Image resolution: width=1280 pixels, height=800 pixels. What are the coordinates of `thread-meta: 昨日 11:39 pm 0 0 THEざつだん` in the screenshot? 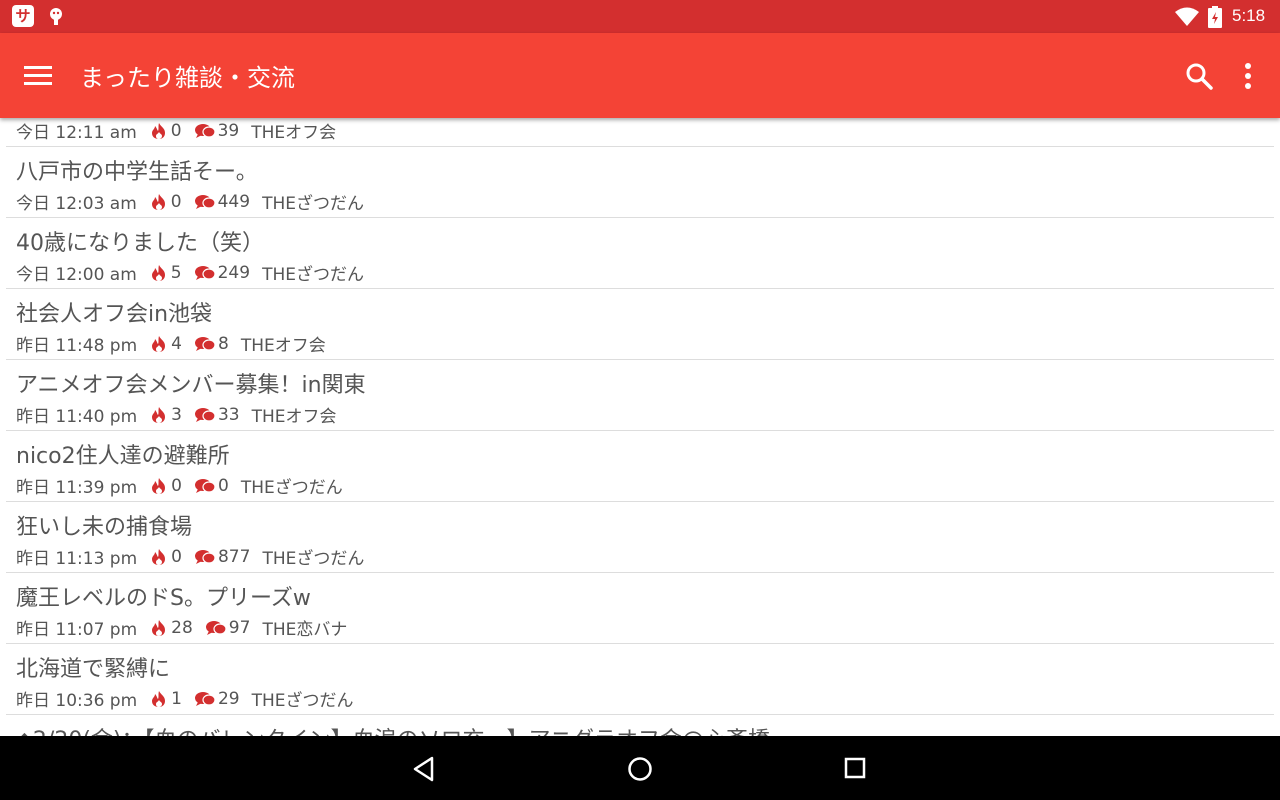 It's located at (179, 486).